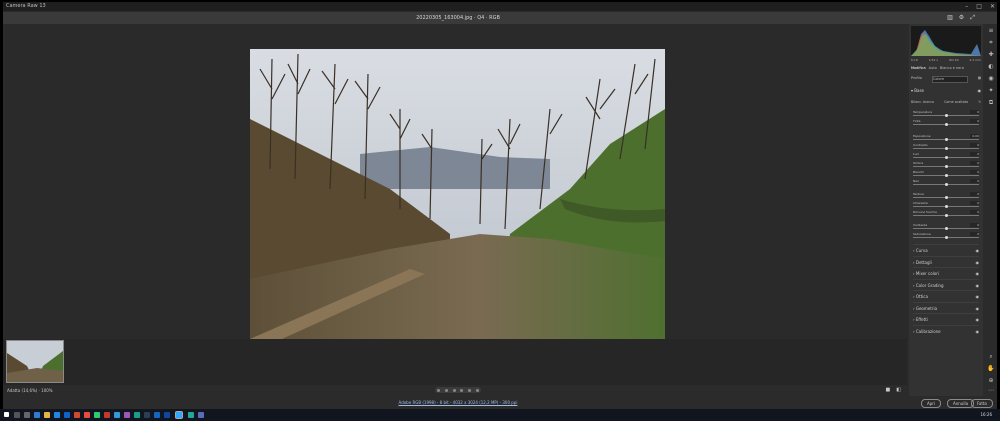 Image resolution: width=1000 pixels, height=421 pixels. Describe the element at coordinates (157, 415) in the screenshot. I see `word-icon` at that location.